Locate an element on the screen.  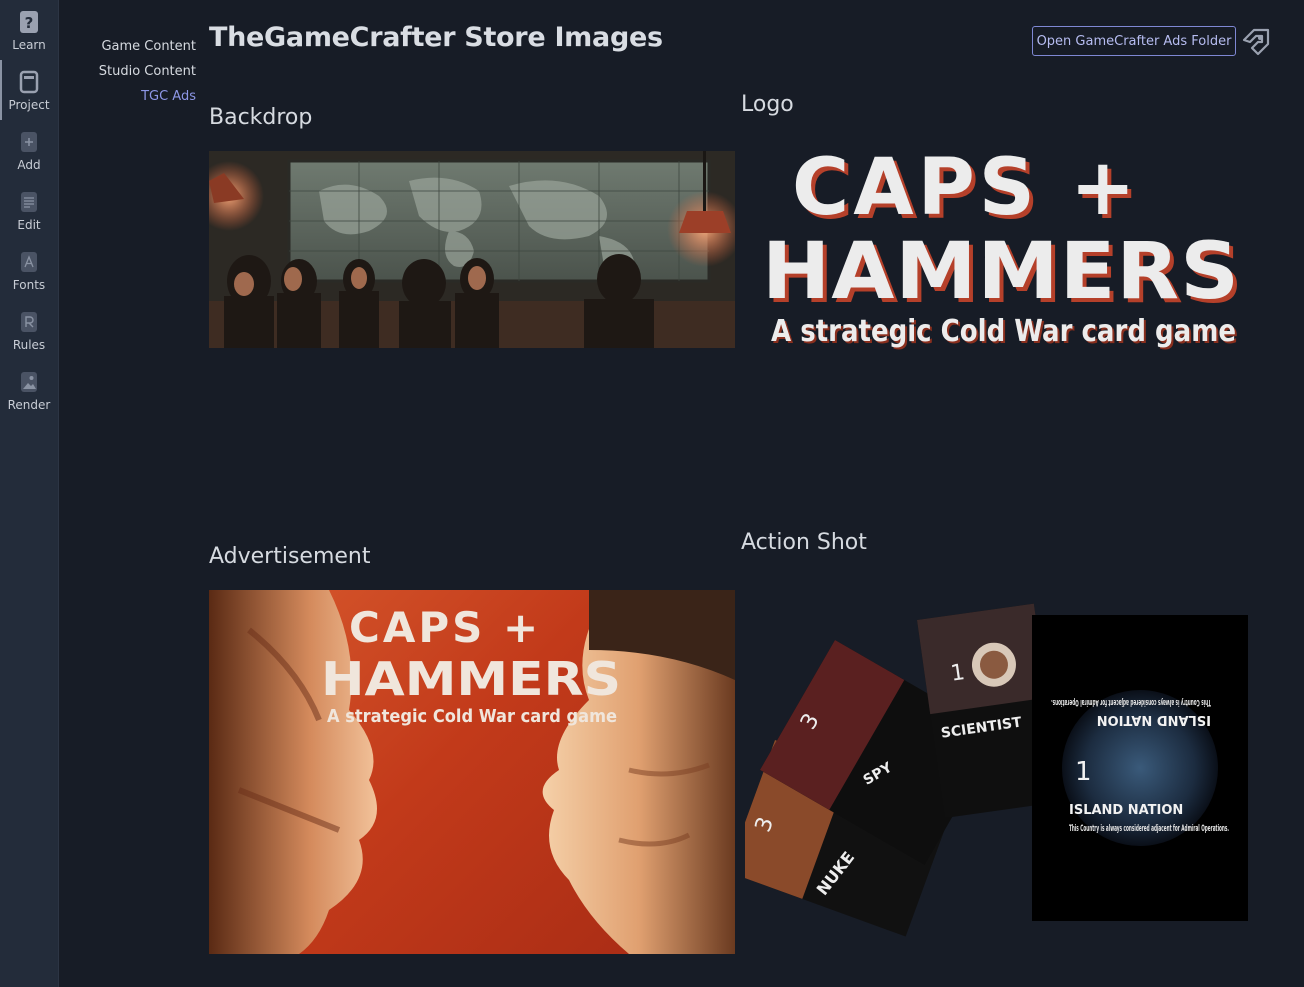
backdrop-image is located at coordinates (472, 249).